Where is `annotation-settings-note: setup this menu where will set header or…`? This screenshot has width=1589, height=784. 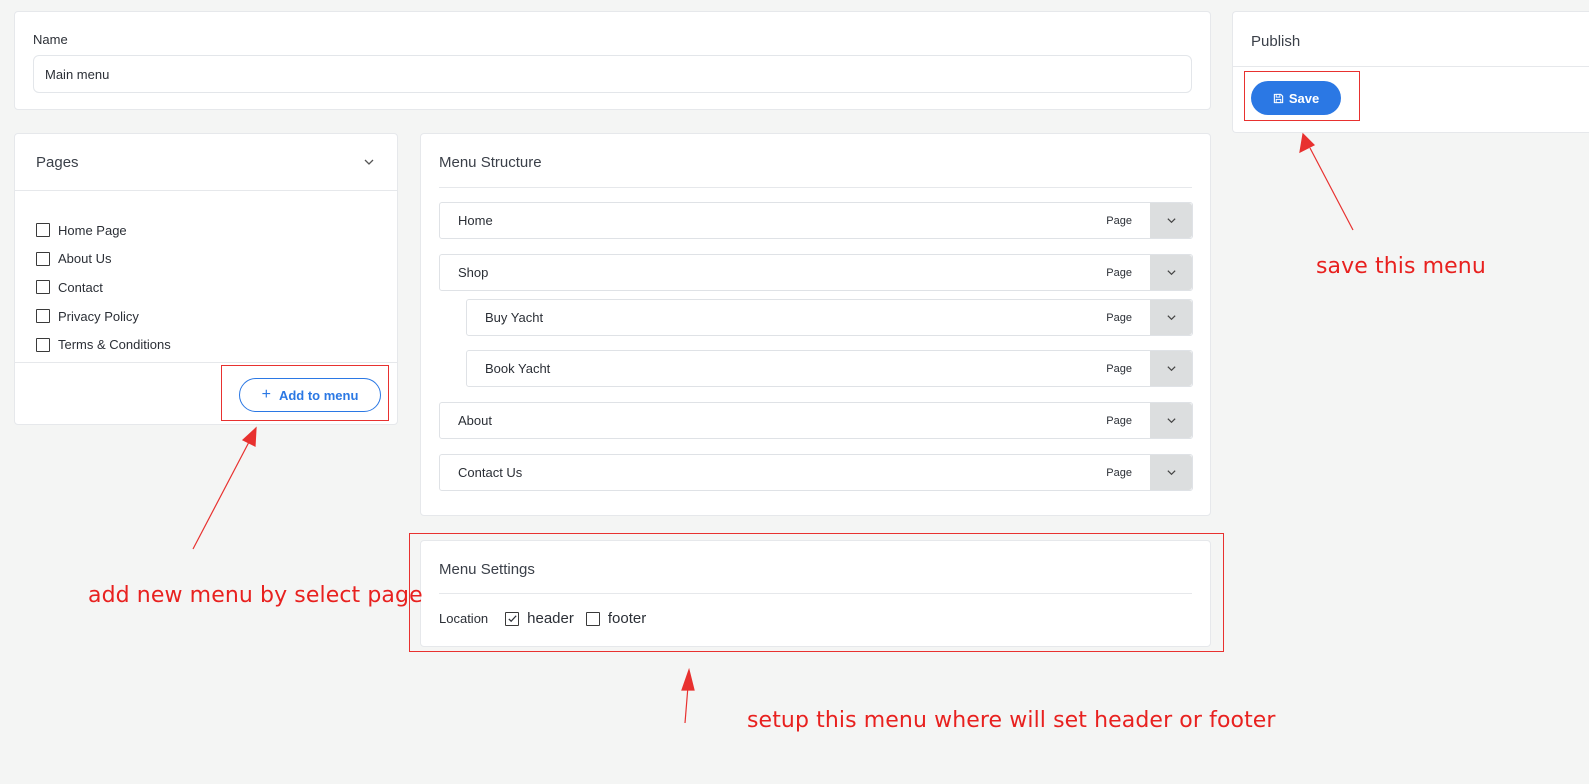
annotation-settings-note: setup this menu where will set header or… is located at coordinates (1011, 720).